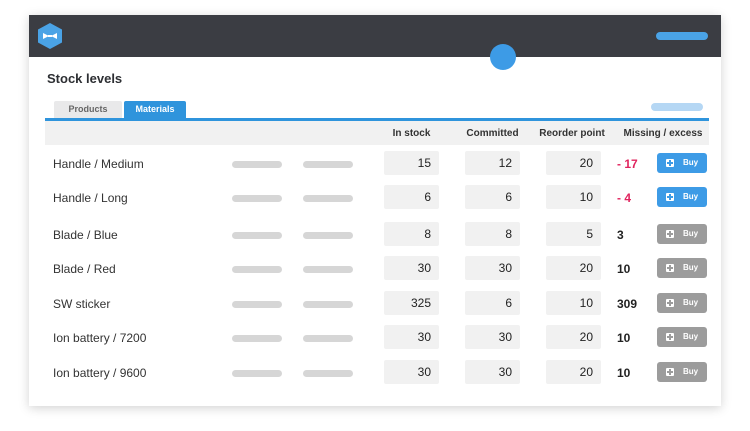  What do you see at coordinates (411, 234) in the screenshot?
I see `in-stock-value: 8` at bounding box center [411, 234].